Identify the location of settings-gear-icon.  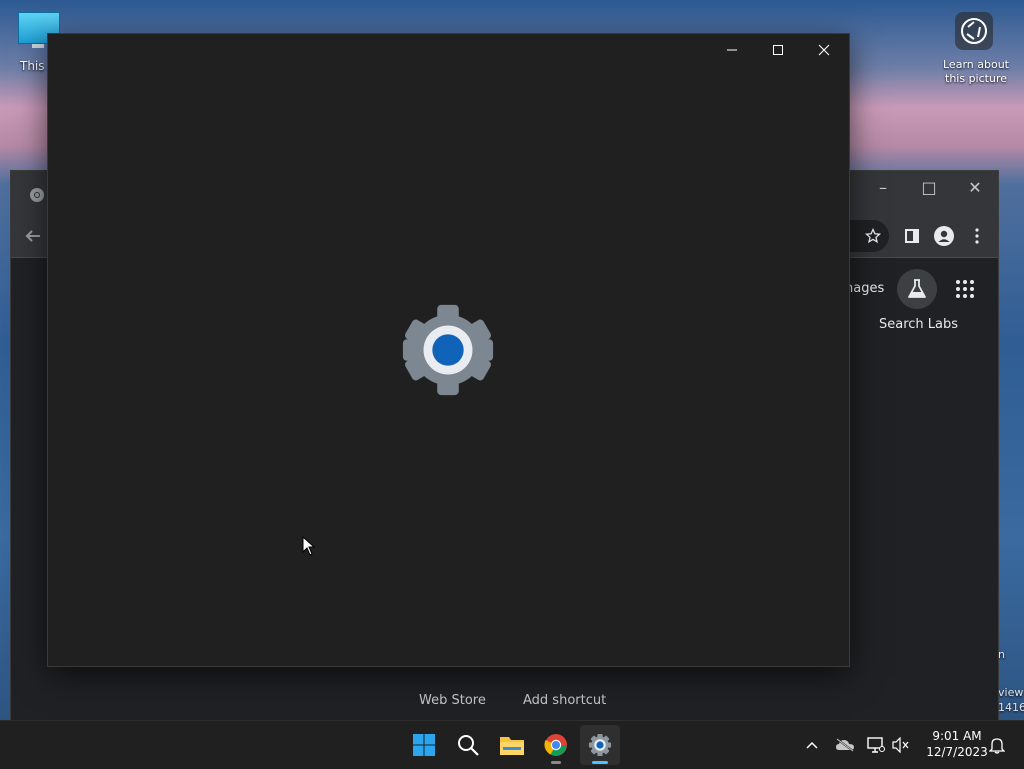
(448, 350).